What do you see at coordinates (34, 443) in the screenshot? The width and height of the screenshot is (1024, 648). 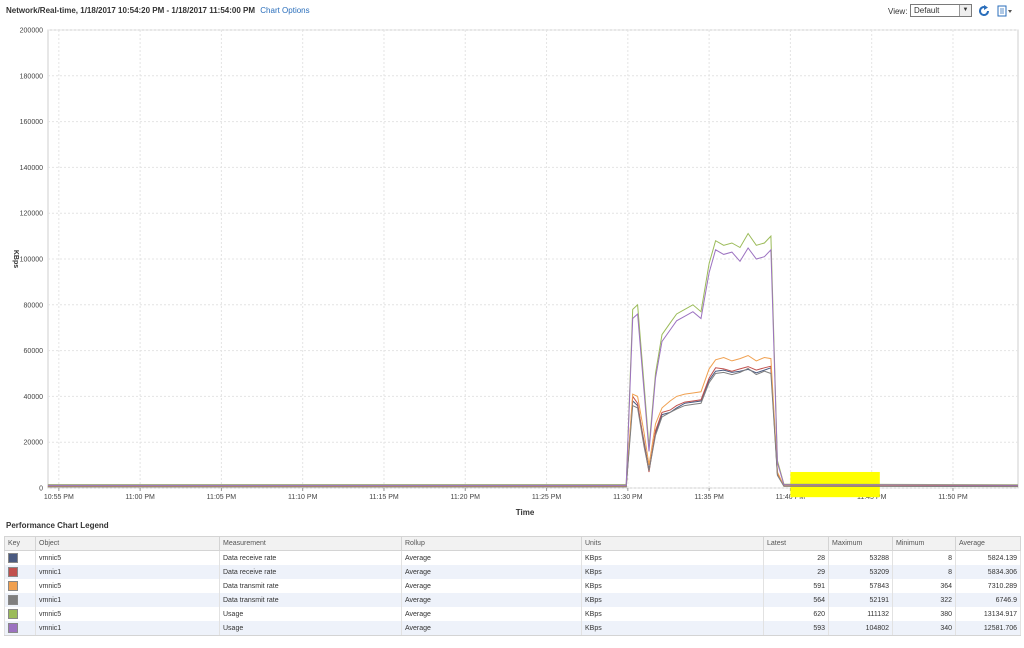 I see `y-tick-label: 20000` at bounding box center [34, 443].